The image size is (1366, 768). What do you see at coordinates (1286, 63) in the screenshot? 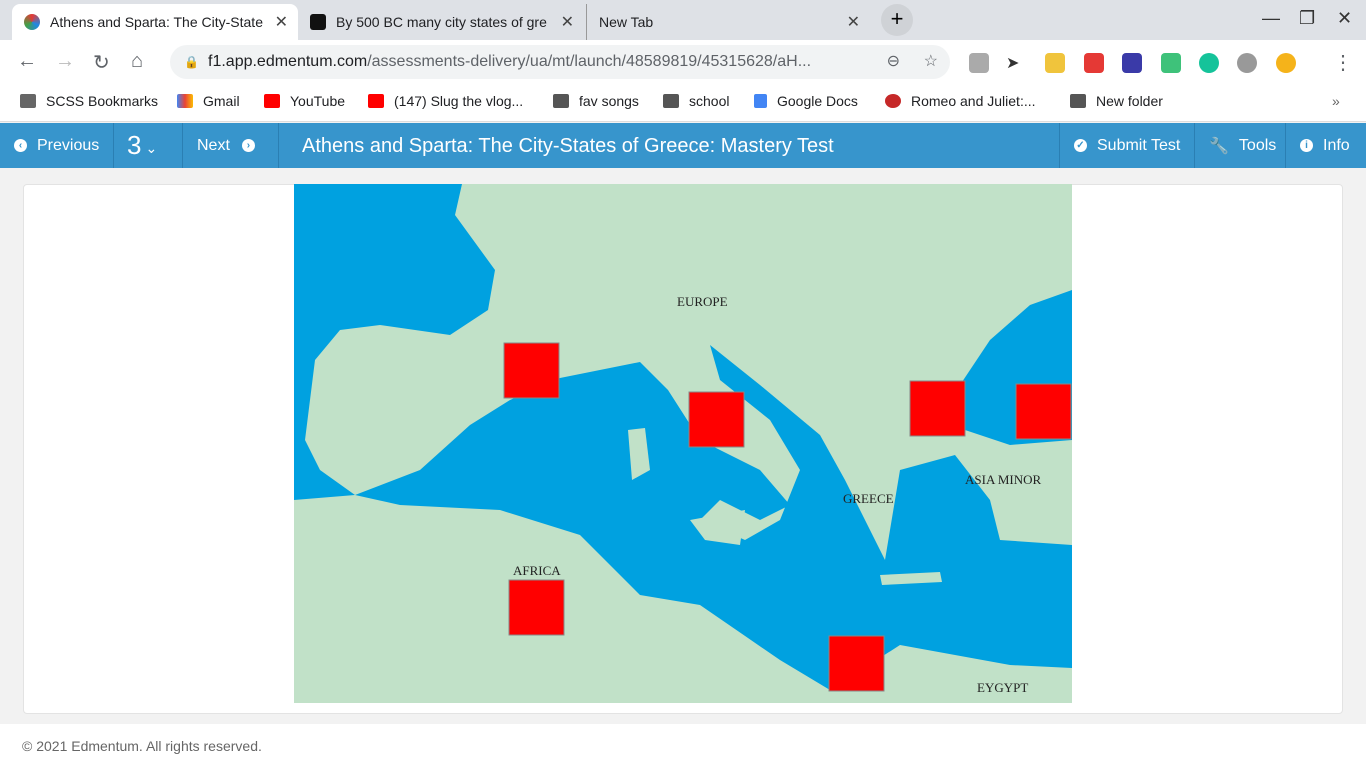
I see `thumbs-up-icon` at bounding box center [1286, 63].